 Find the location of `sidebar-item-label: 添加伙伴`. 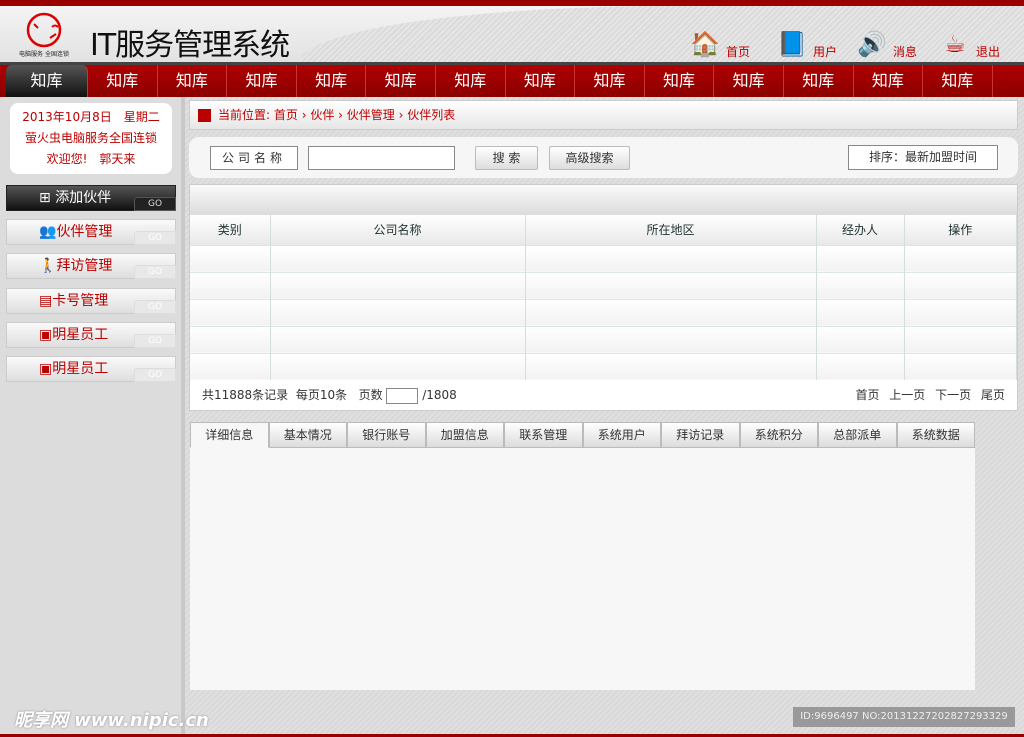

sidebar-item-label: 添加伙伴 is located at coordinates (83, 198).